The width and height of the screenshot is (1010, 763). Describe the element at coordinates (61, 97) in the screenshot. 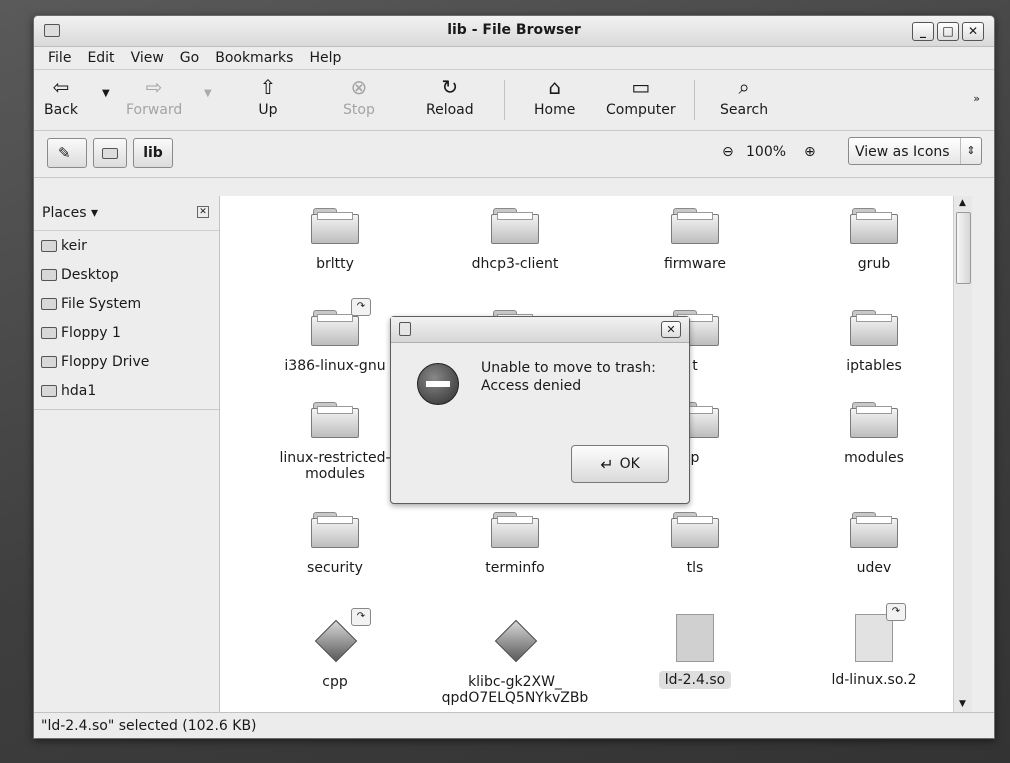

I see `back-button: ⇦ Back` at that location.